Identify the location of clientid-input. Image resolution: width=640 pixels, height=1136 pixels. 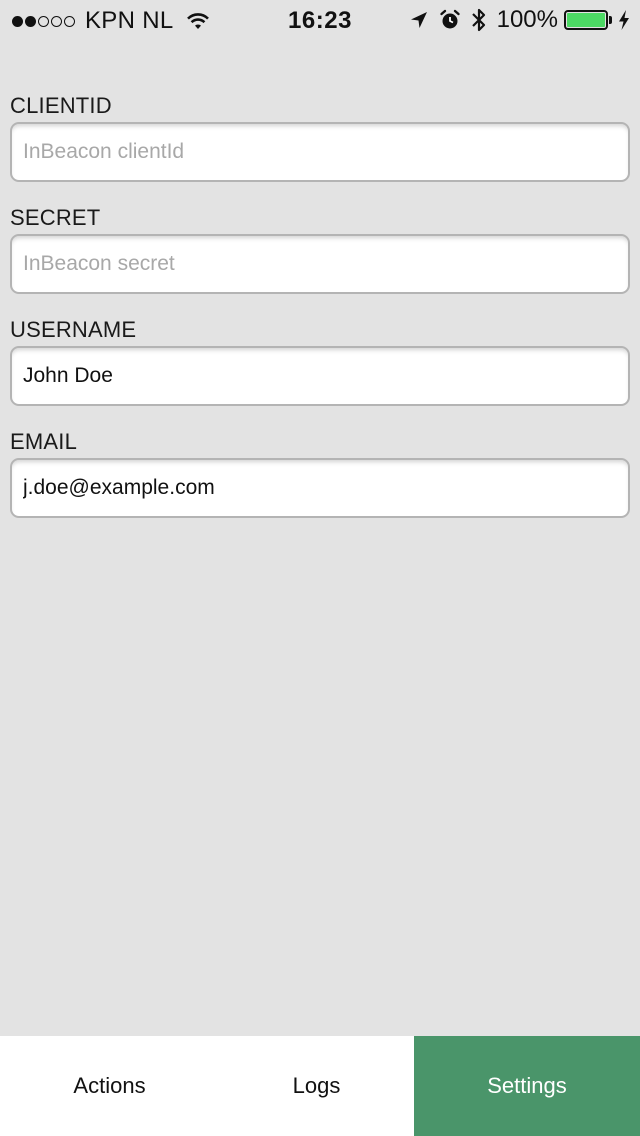
(320, 152).